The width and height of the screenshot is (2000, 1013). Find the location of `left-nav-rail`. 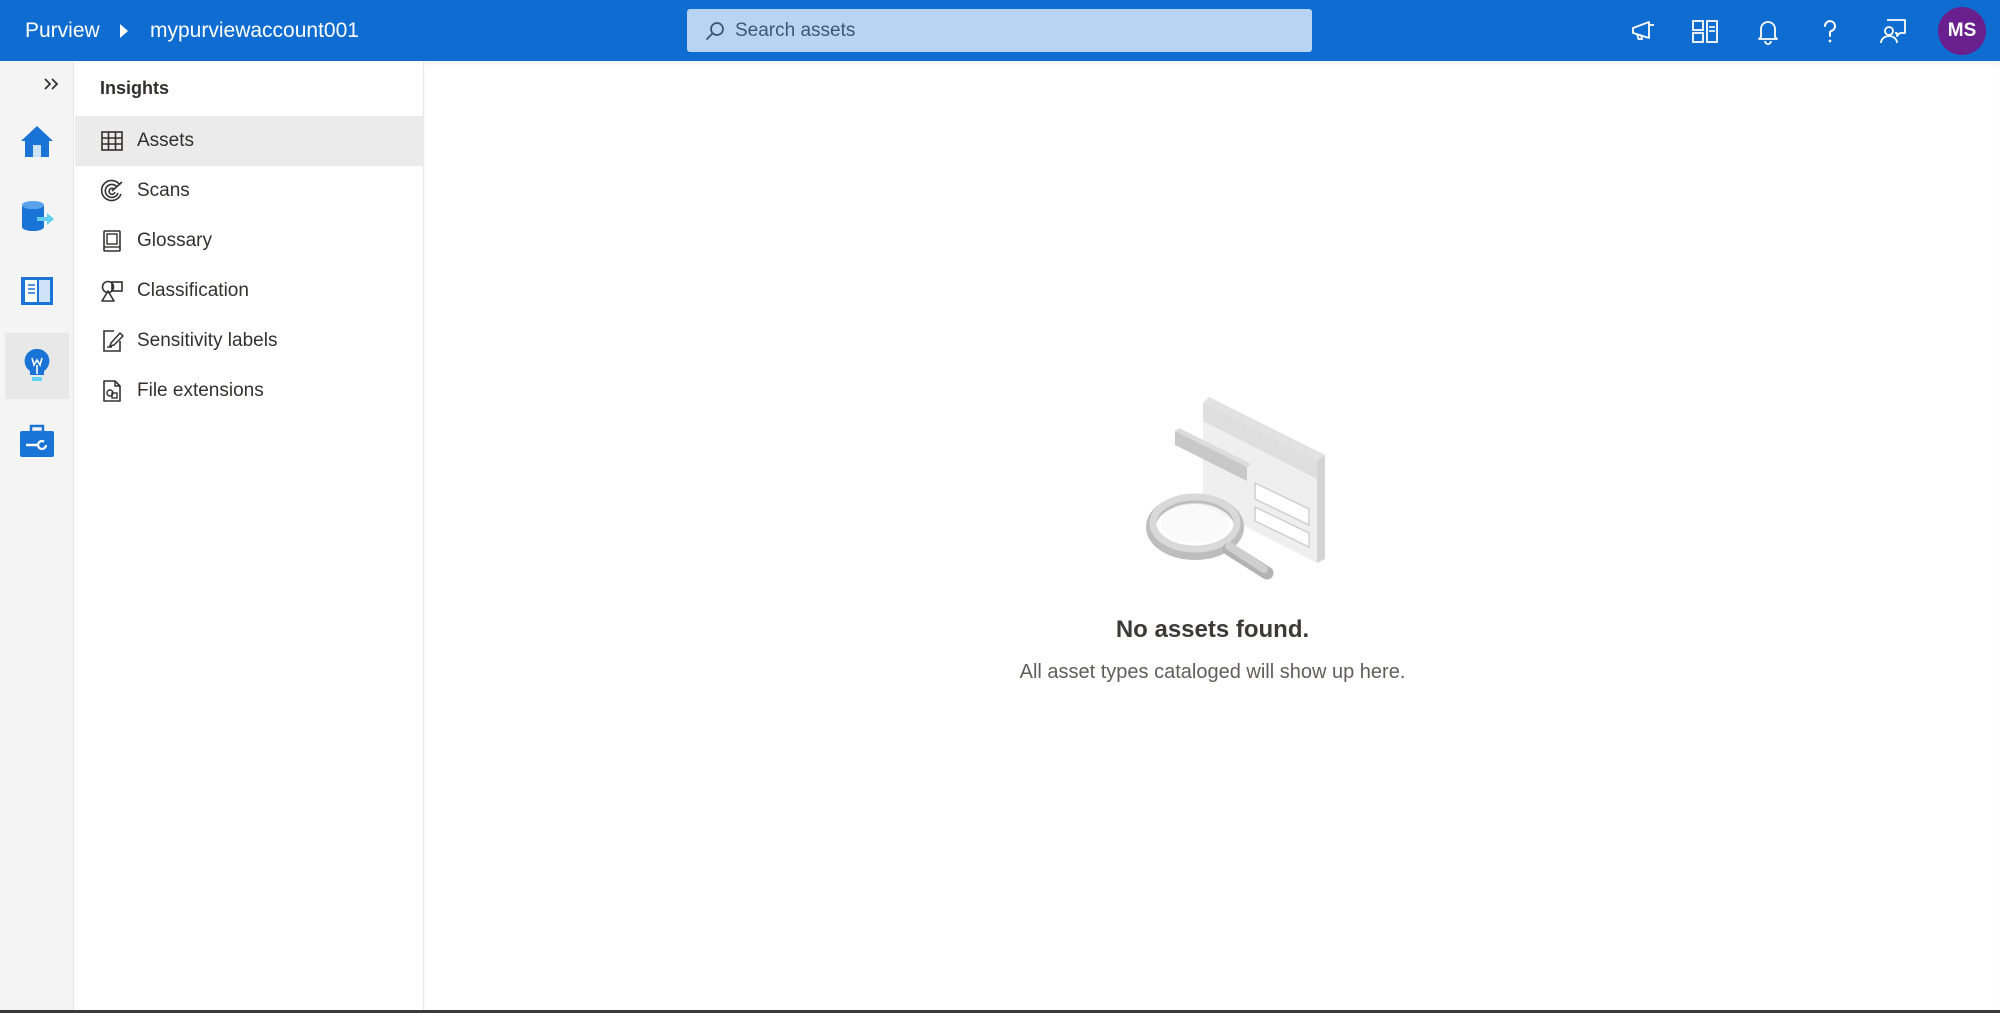

left-nav-rail is located at coordinates (37, 537).